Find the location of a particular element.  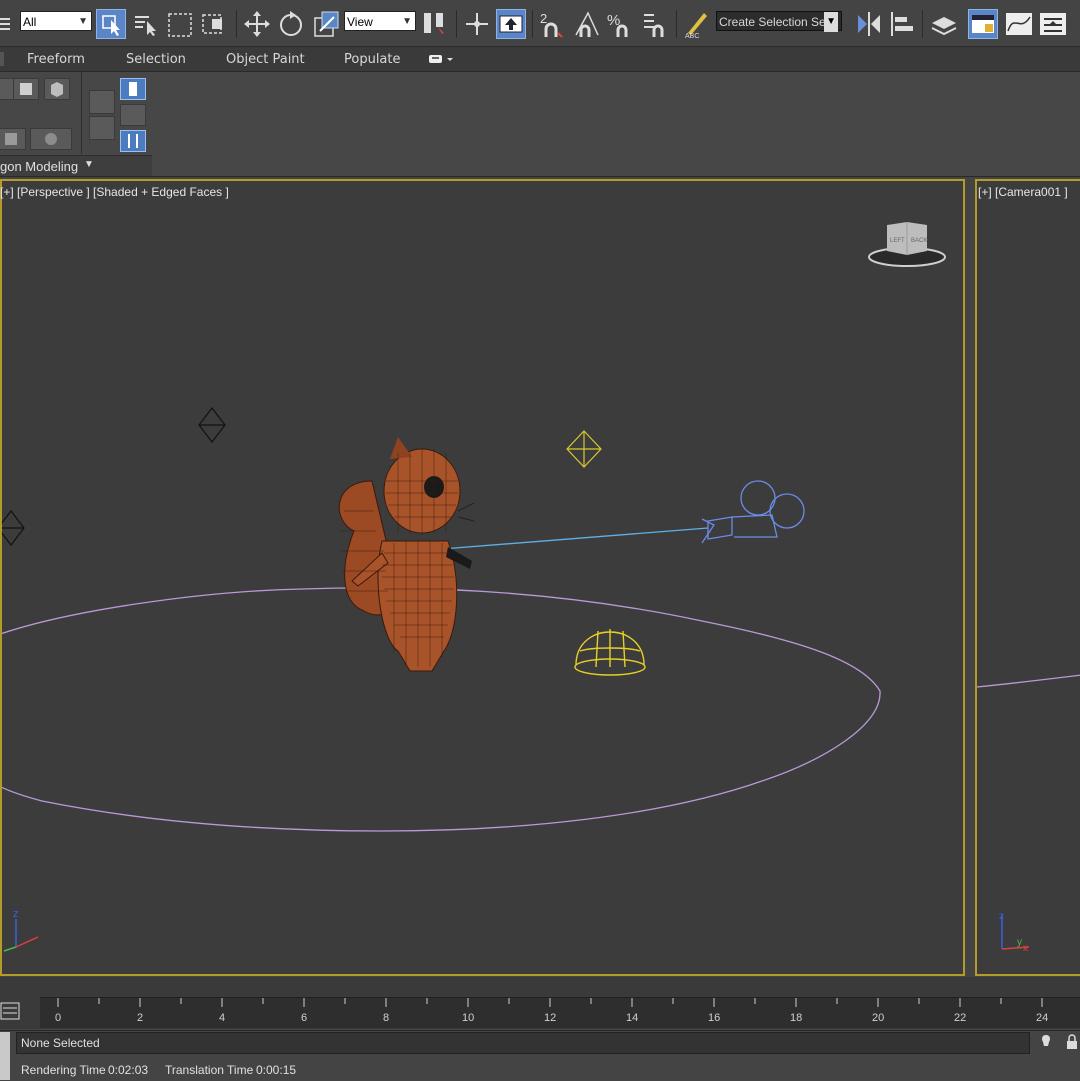

ribbon-tab-bar: Freeform Selection Object Paint Populate is located at coordinates (540, 59).